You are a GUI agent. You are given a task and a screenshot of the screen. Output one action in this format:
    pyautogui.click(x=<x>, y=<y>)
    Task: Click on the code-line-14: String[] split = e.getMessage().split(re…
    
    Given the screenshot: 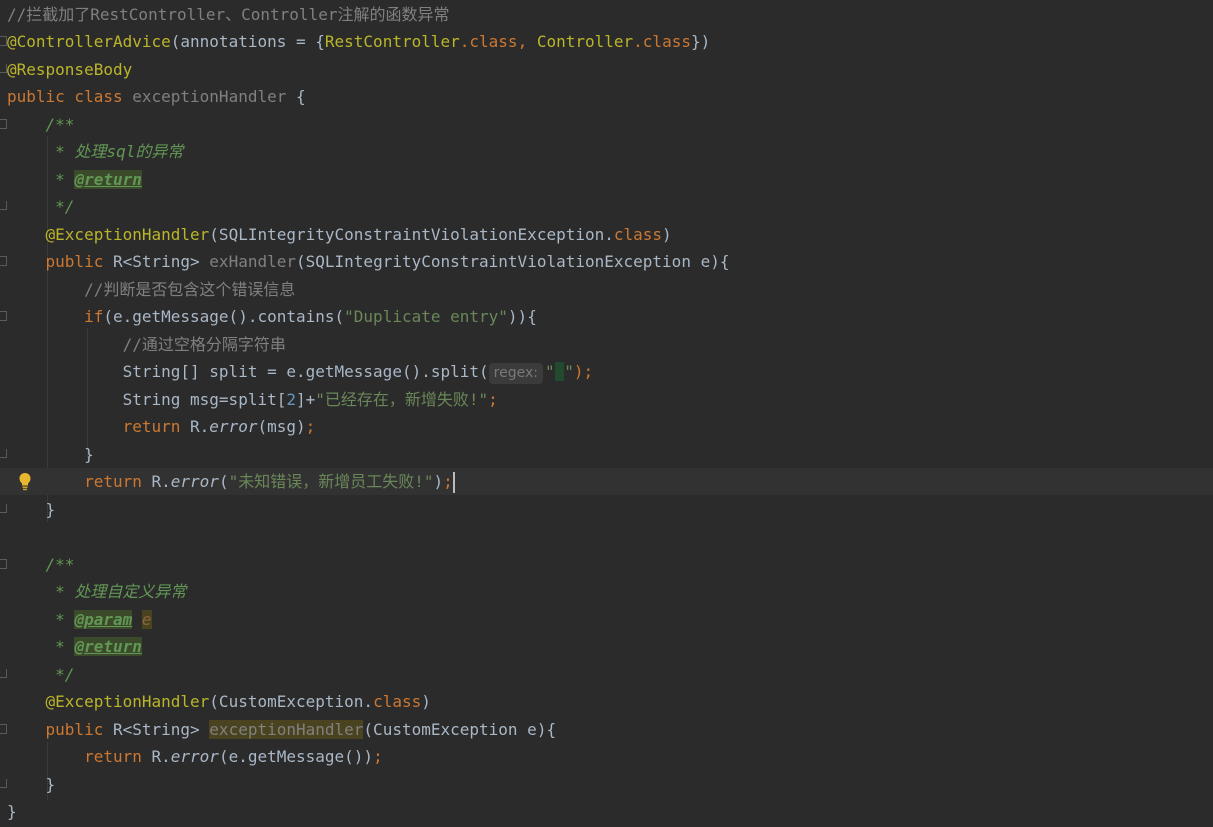 What is the action you would take?
    pyautogui.click(x=606, y=371)
    